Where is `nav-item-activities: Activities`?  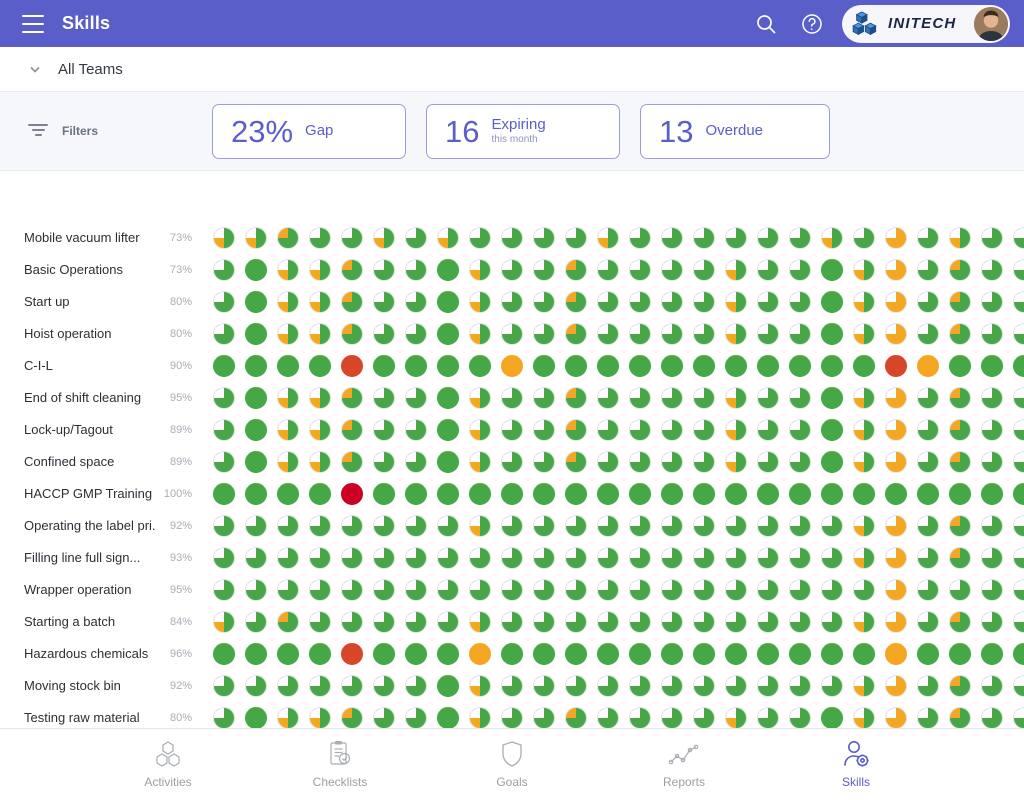 nav-item-activities: Activities is located at coordinates (168, 764).